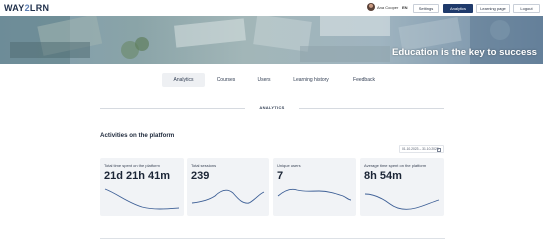  I want to click on stat-card-total-sessions: Total sessions 239, so click(228, 187).